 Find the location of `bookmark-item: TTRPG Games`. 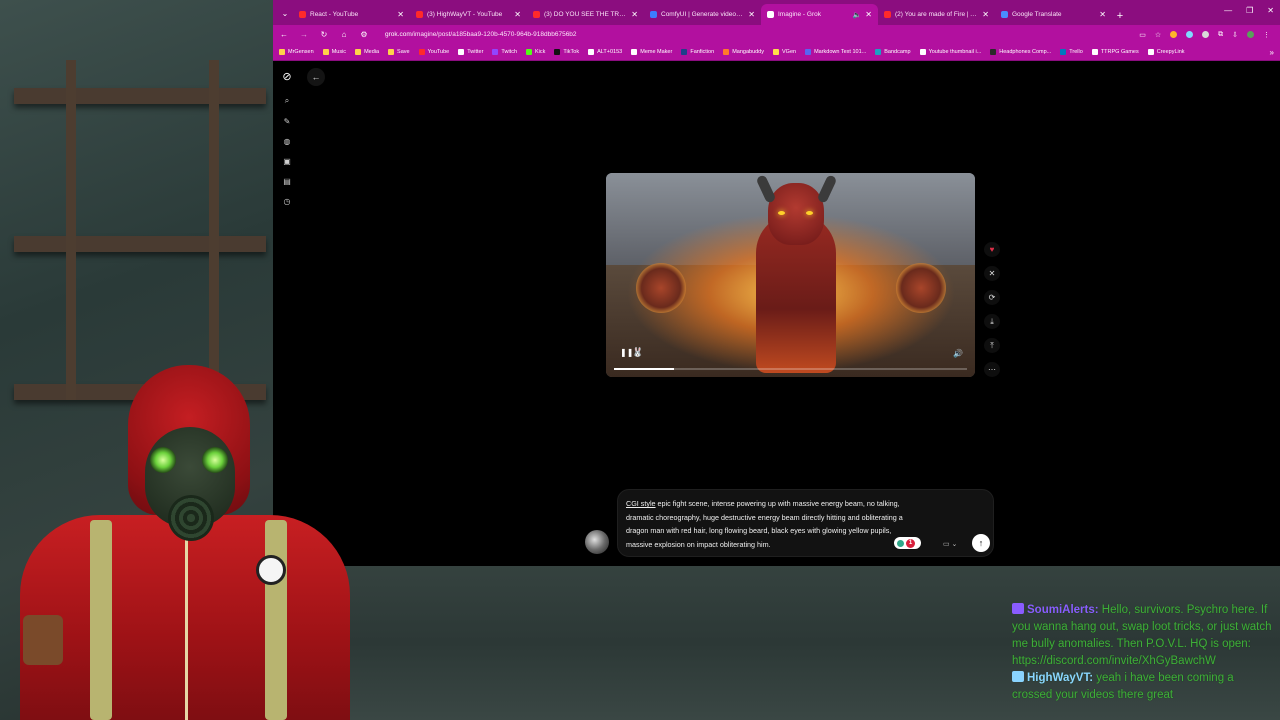

bookmark-item: TTRPG Games is located at coordinates (1115, 52).